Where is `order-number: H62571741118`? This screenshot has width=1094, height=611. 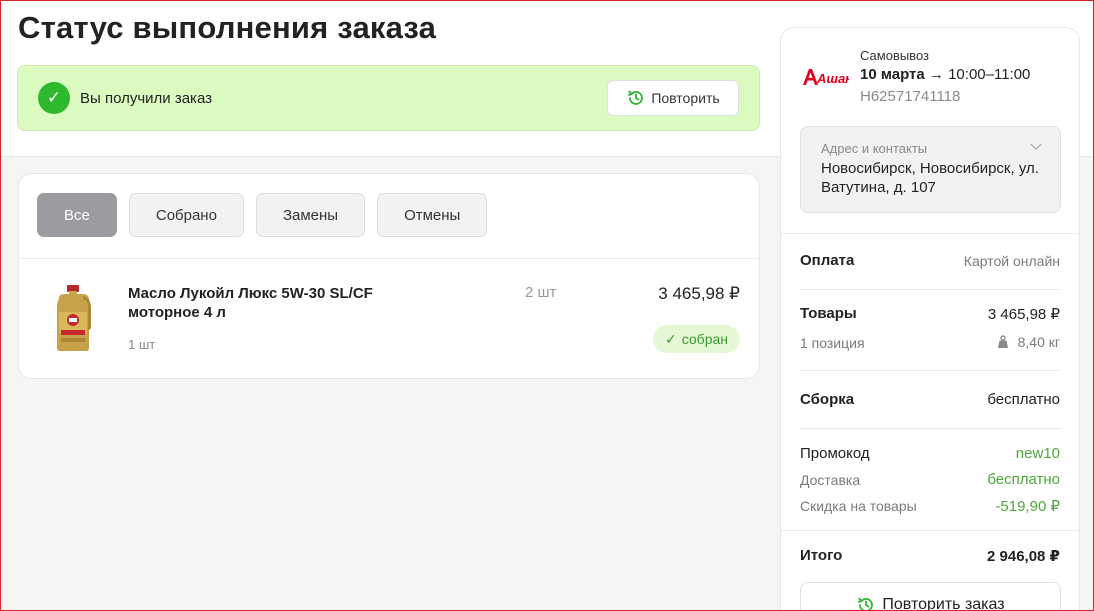 order-number: H62571741118 is located at coordinates (910, 96).